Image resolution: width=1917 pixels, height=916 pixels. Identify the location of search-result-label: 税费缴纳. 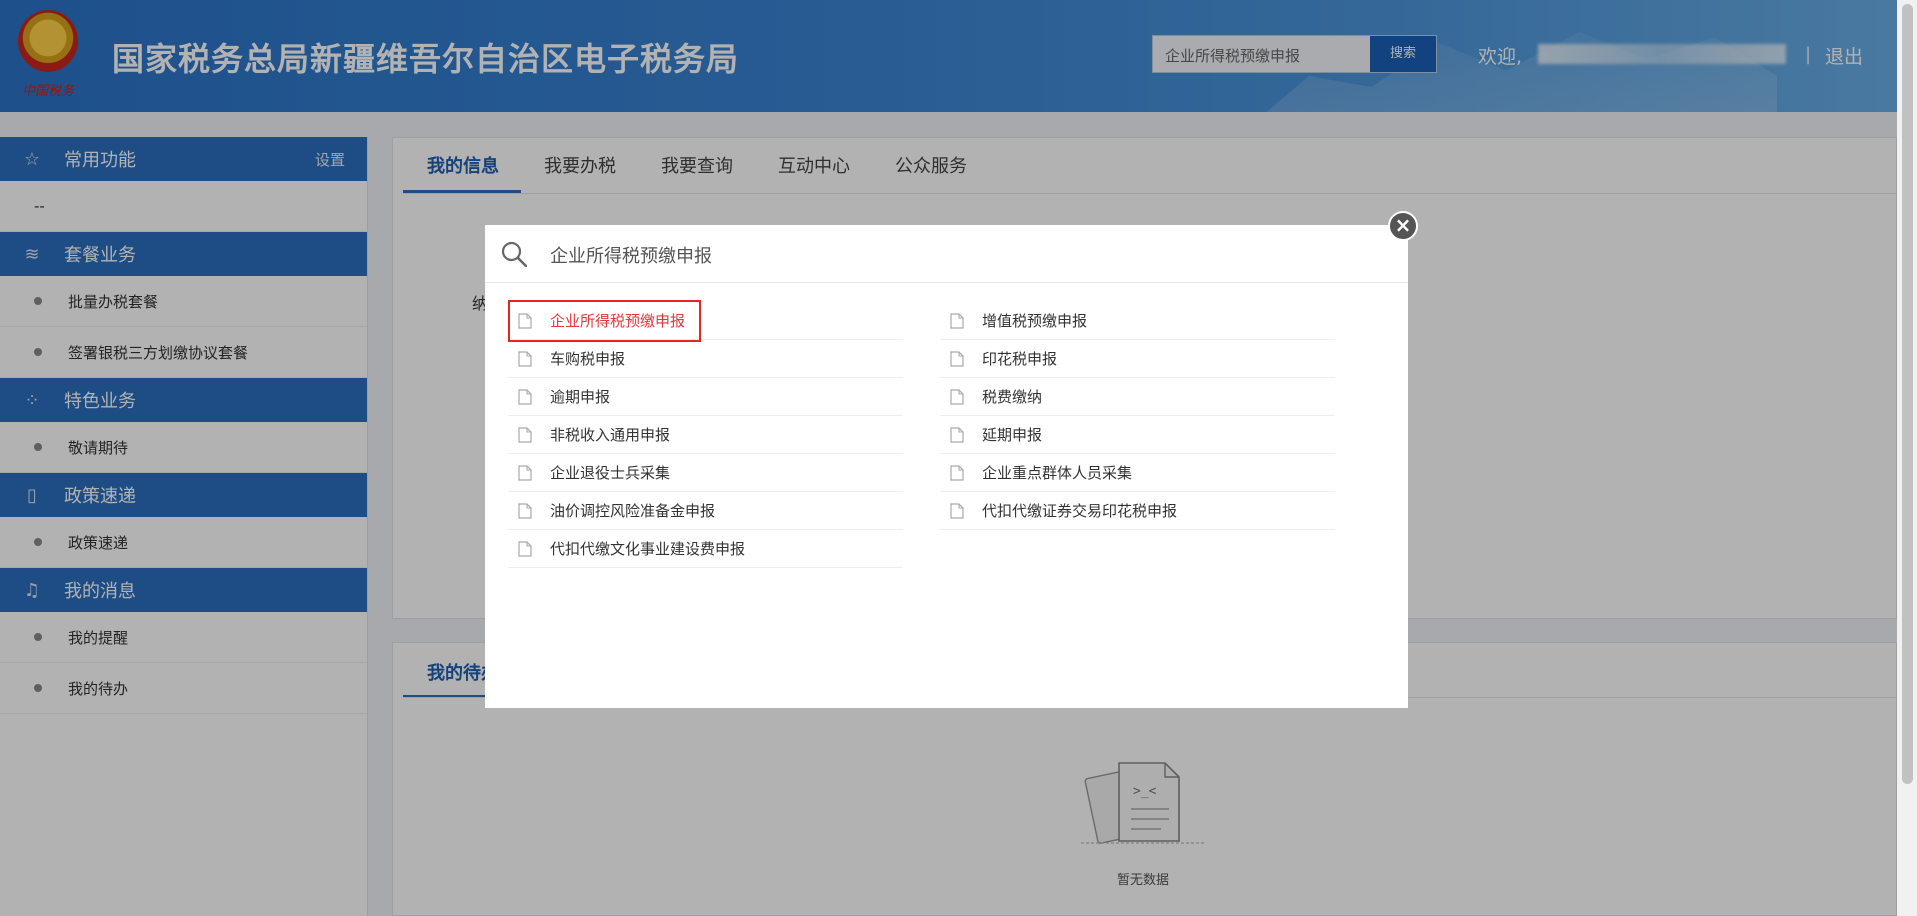
(1012, 397).